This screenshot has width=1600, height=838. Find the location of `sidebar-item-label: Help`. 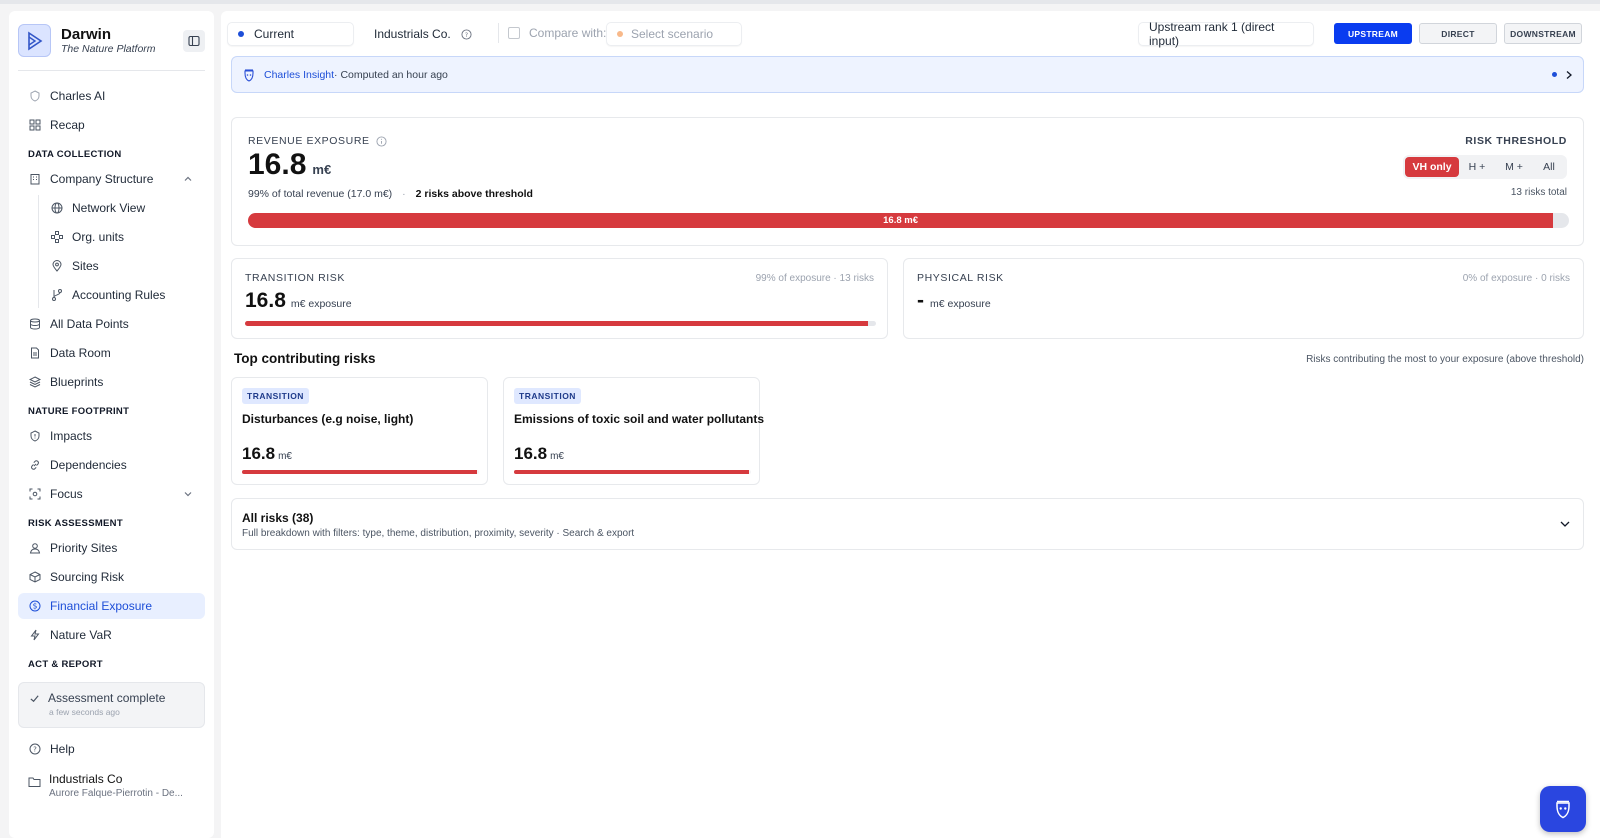

sidebar-item-label: Help is located at coordinates (62, 749).